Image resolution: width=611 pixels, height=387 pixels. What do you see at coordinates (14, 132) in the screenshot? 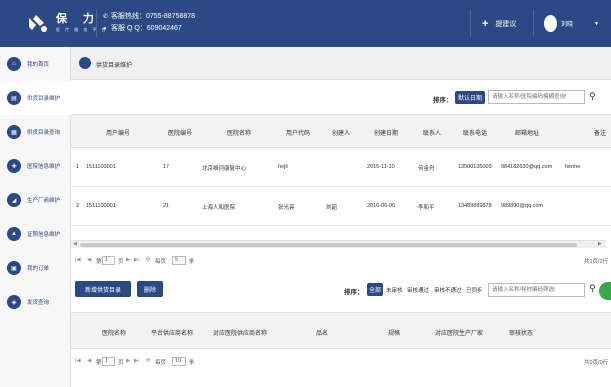
I see `search-icon: ▦` at bounding box center [14, 132].